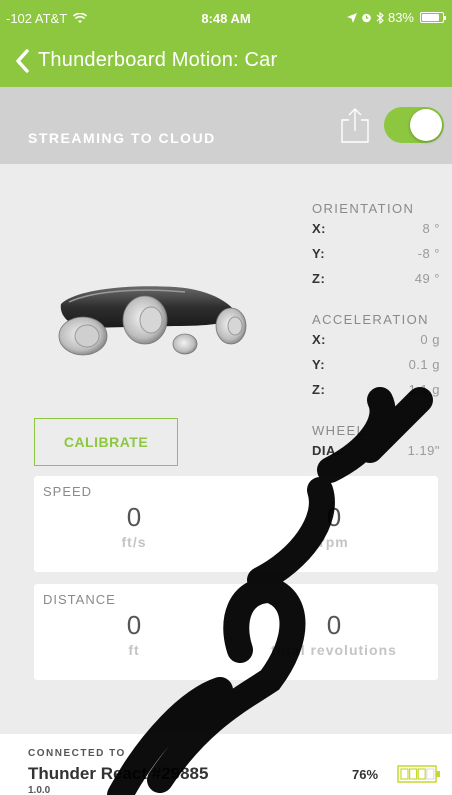 The height and width of the screenshot is (795, 452). Describe the element at coordinates (77, 753) in the screenshot. I see `connected-label: CONNECTED TO` at that location.